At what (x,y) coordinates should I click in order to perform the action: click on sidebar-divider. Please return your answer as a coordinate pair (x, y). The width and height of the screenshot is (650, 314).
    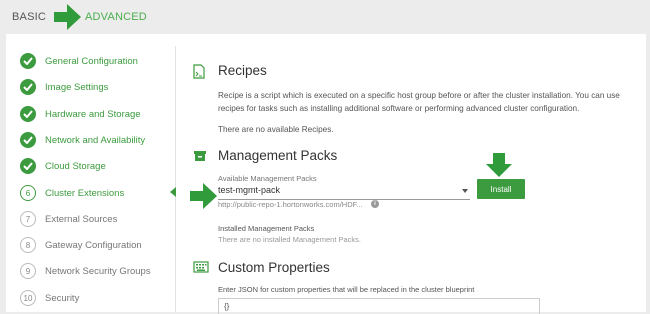
    Looking at the image, I should click on (175, 179).